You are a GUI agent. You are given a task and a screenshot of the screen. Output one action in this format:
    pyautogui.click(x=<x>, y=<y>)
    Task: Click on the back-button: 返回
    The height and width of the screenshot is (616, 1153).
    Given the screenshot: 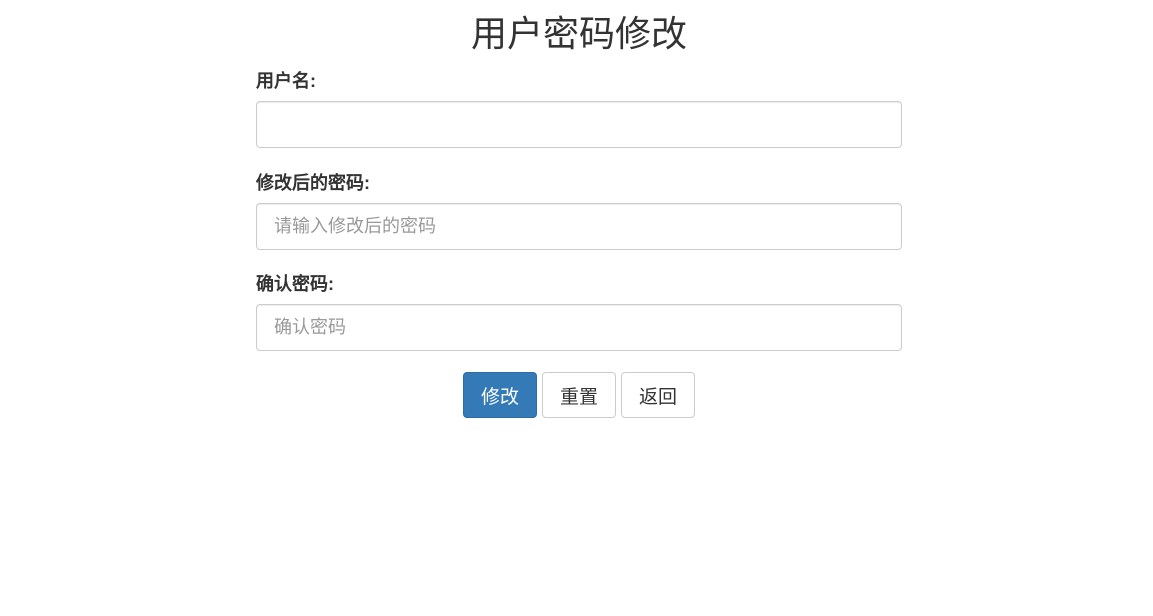 What is the action you would take?
    pyautogui.click(x=658, y=395)
    